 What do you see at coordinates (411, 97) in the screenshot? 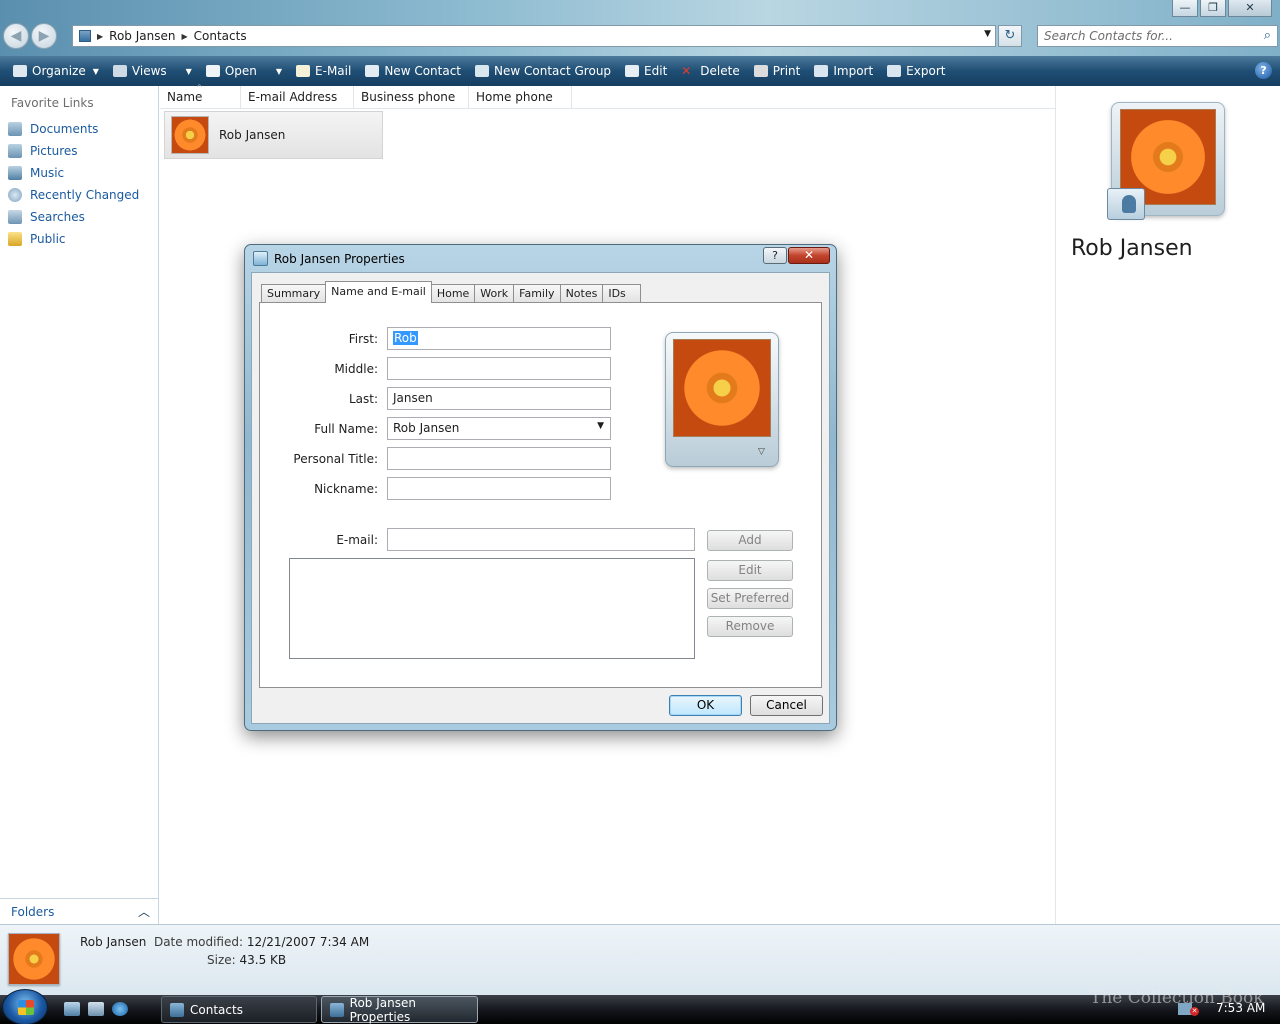
I see `column-header-business-phone: Business phone` at bounding box center [411, 97].